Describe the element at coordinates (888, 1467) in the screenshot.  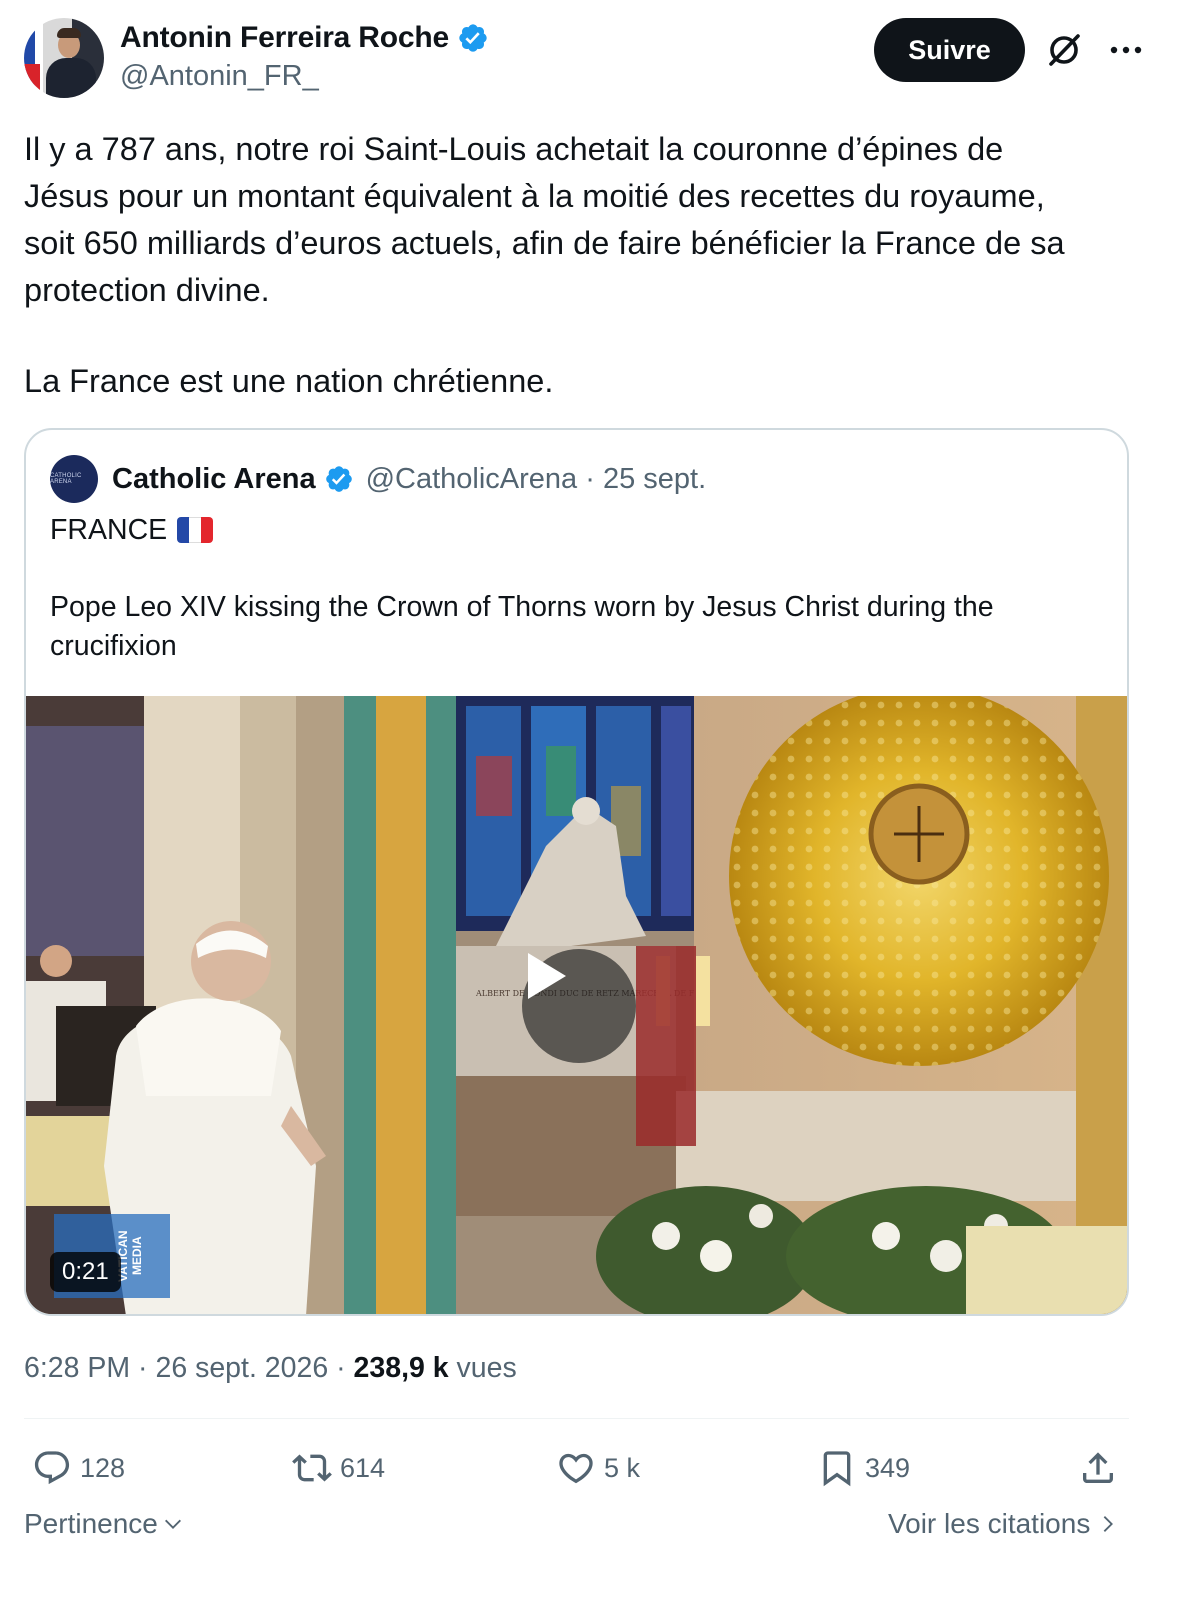
I see `bookmark-count: 349` at that location.